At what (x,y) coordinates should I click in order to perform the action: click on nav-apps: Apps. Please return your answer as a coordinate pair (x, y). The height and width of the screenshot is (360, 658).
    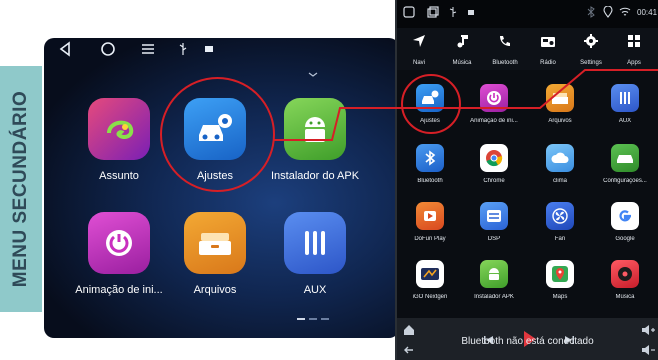
    Looking at the image, I should click on (634, 47).